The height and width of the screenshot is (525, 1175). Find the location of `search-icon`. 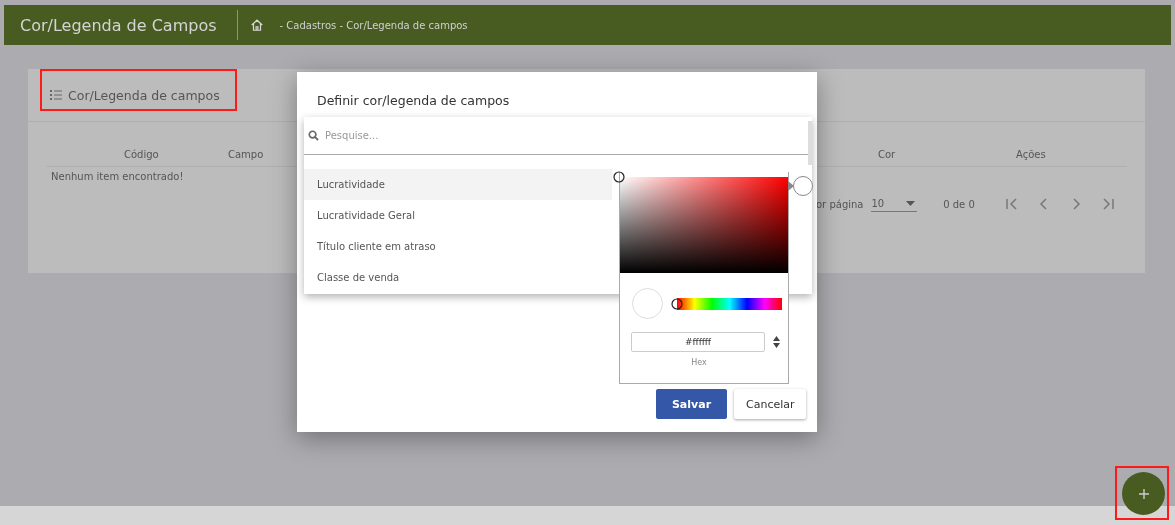

search-icon is located at coordinates (313, 135).